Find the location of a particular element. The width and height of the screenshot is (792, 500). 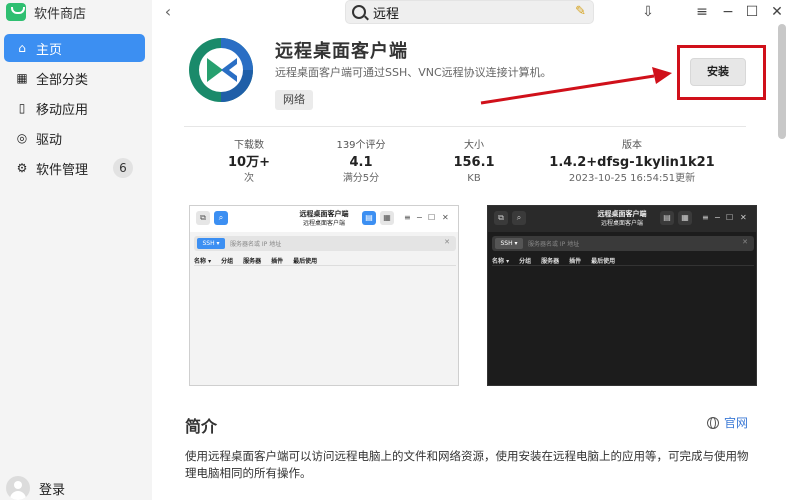

app-name: 远程桌面客户端 is located at coordinates (341, 51).